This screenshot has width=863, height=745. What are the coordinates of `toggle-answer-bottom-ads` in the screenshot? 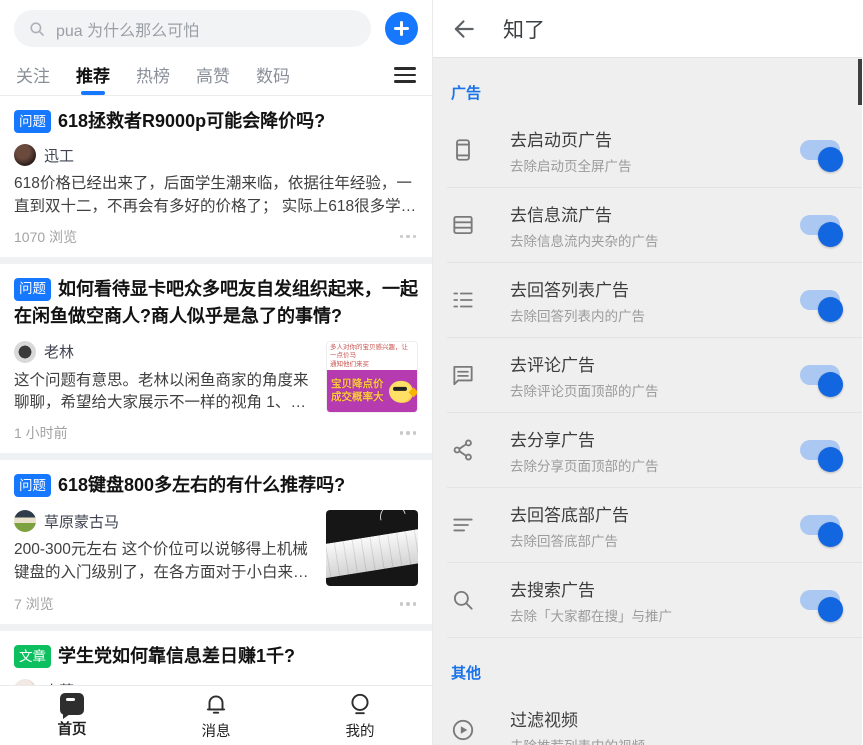 It's located at (821, 531).